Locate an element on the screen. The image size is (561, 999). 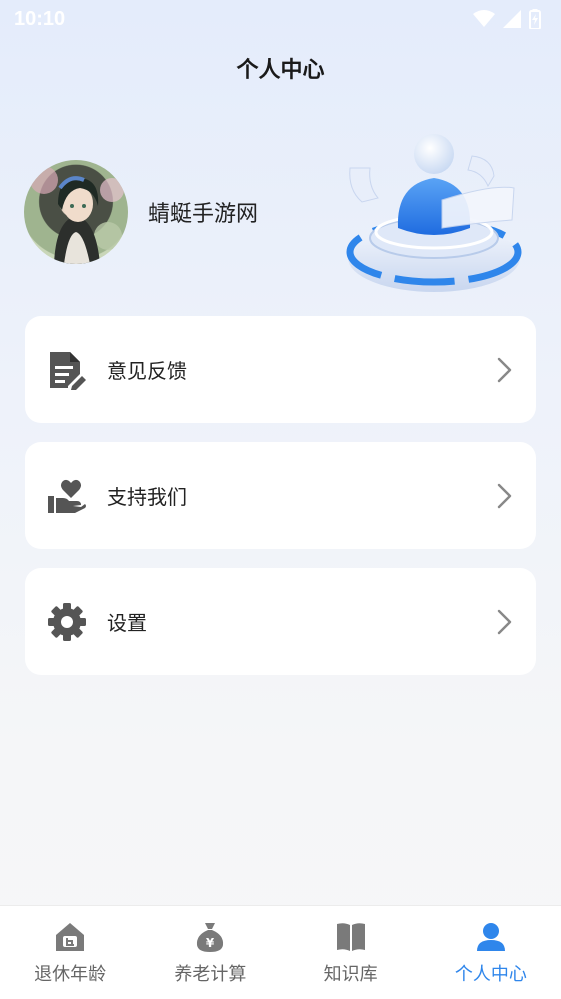
wifi-icon is located at coordinates (484, 18).